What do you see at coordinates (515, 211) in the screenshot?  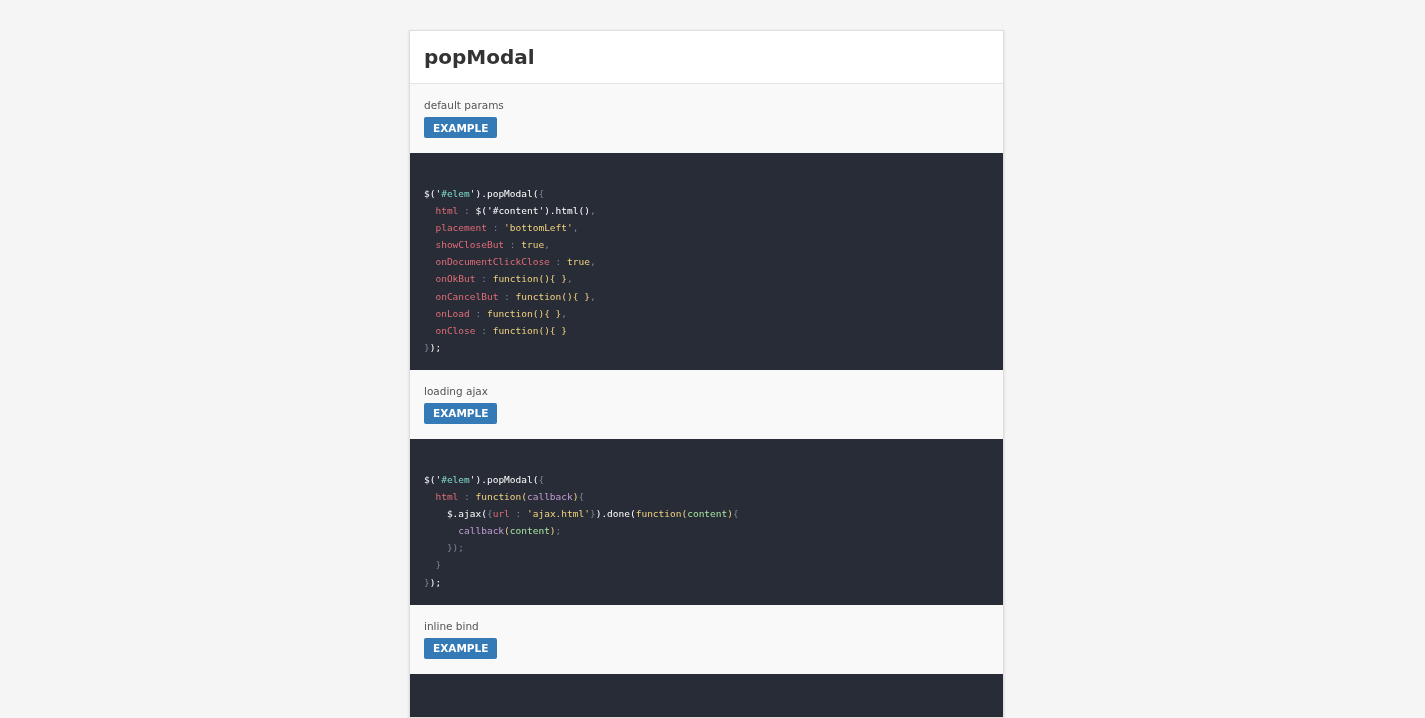 I see `code-line: html : $('#content').html(),` at bounding box center [515, 211].